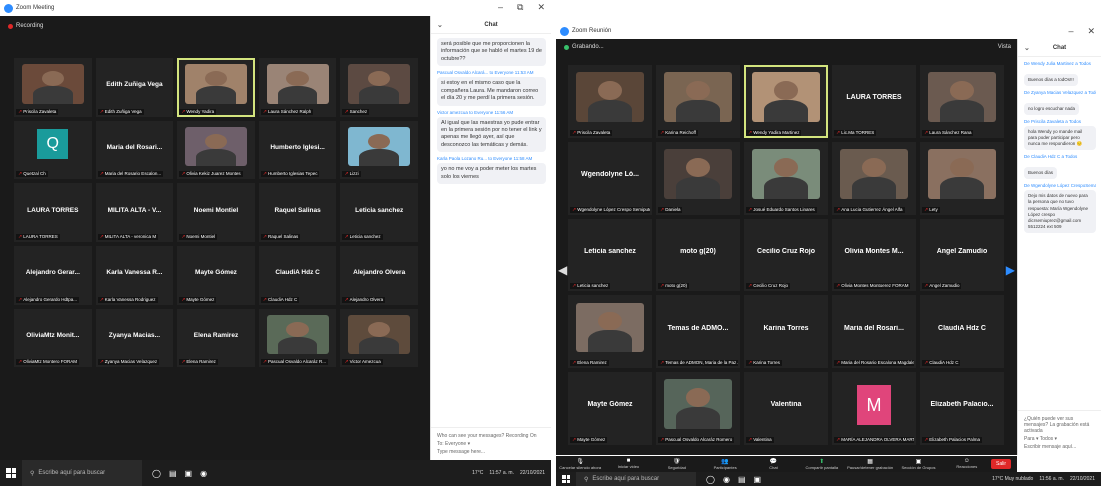  What do you see at coordinates (53, 212) in the screenshot?
I see `participant-tile: LAURA TORRES LAURA TORRES` at bounding box center [53, 212].